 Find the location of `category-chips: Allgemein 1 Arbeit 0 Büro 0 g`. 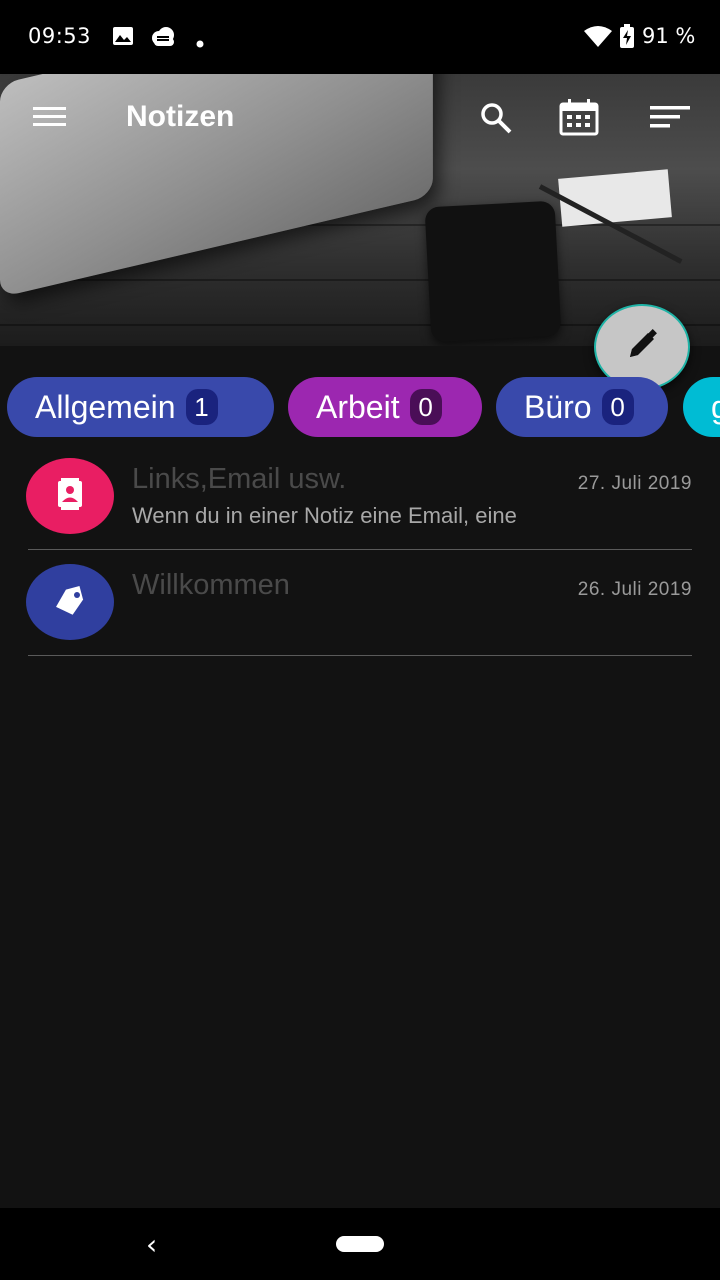

category-chips: Allgemein 1 Arbeit 0 Büro 0 g is located at coordinates (360, 407).